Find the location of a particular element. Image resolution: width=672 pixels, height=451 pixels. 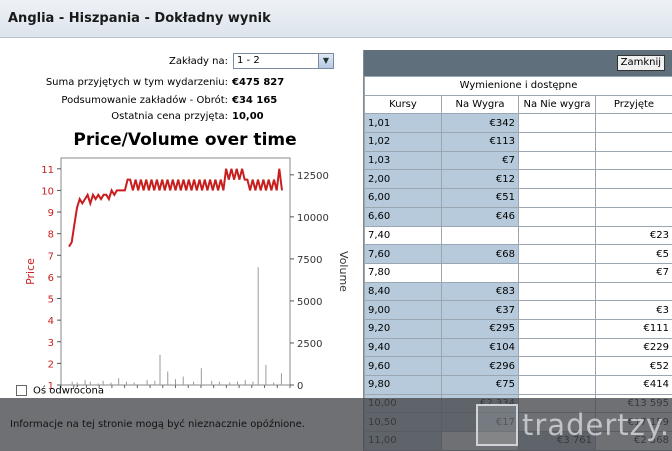

table-row: 2,00 €12 is located at coordinates (518, 179).